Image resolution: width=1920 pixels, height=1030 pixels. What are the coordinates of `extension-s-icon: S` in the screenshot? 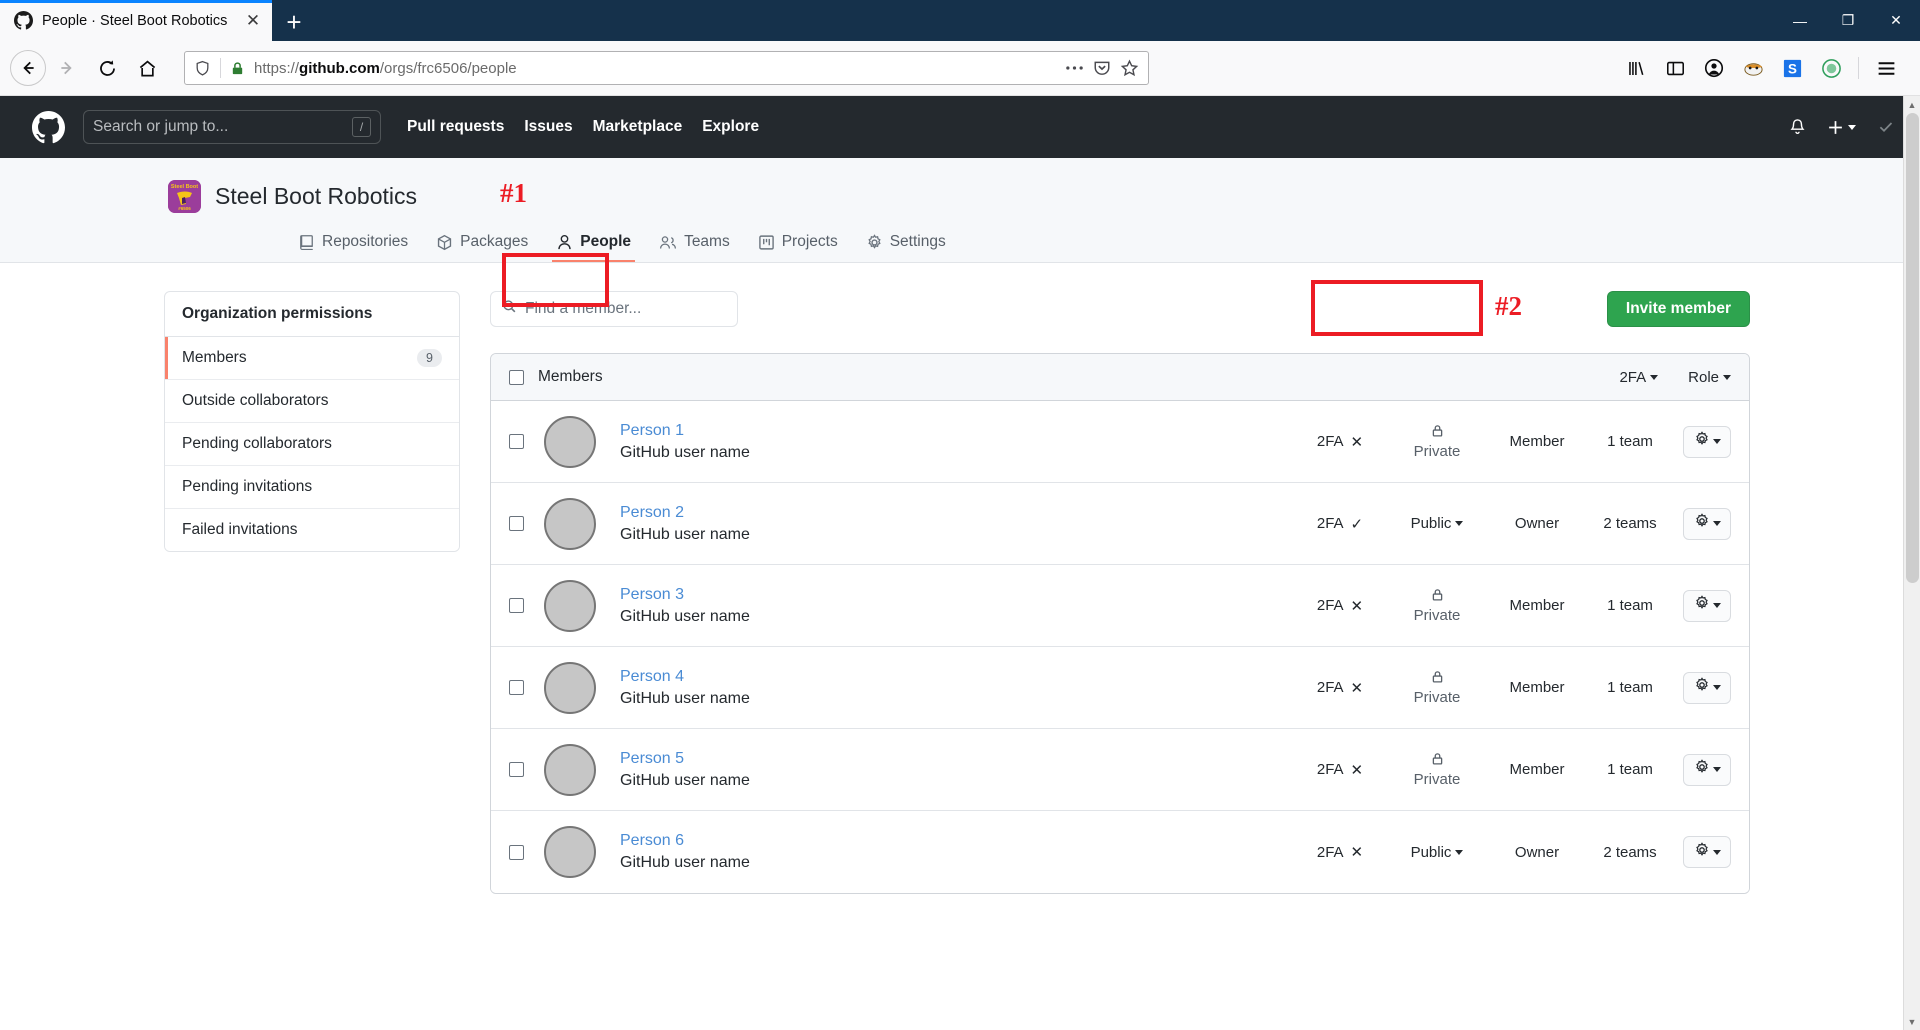 It's located at (1792, 68).